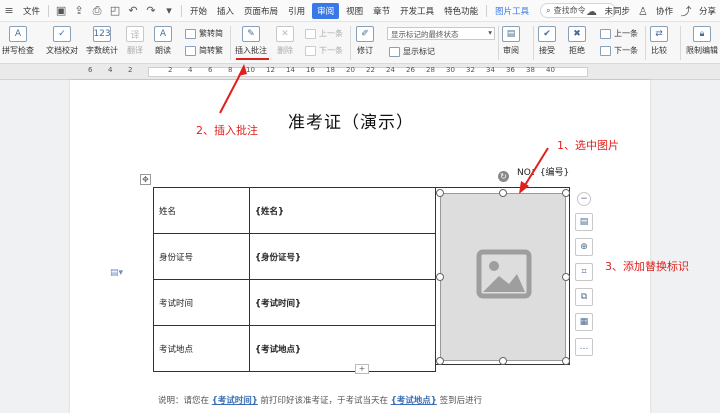  I want to click on change-picture-icon: ⧉, so click(584, 297).